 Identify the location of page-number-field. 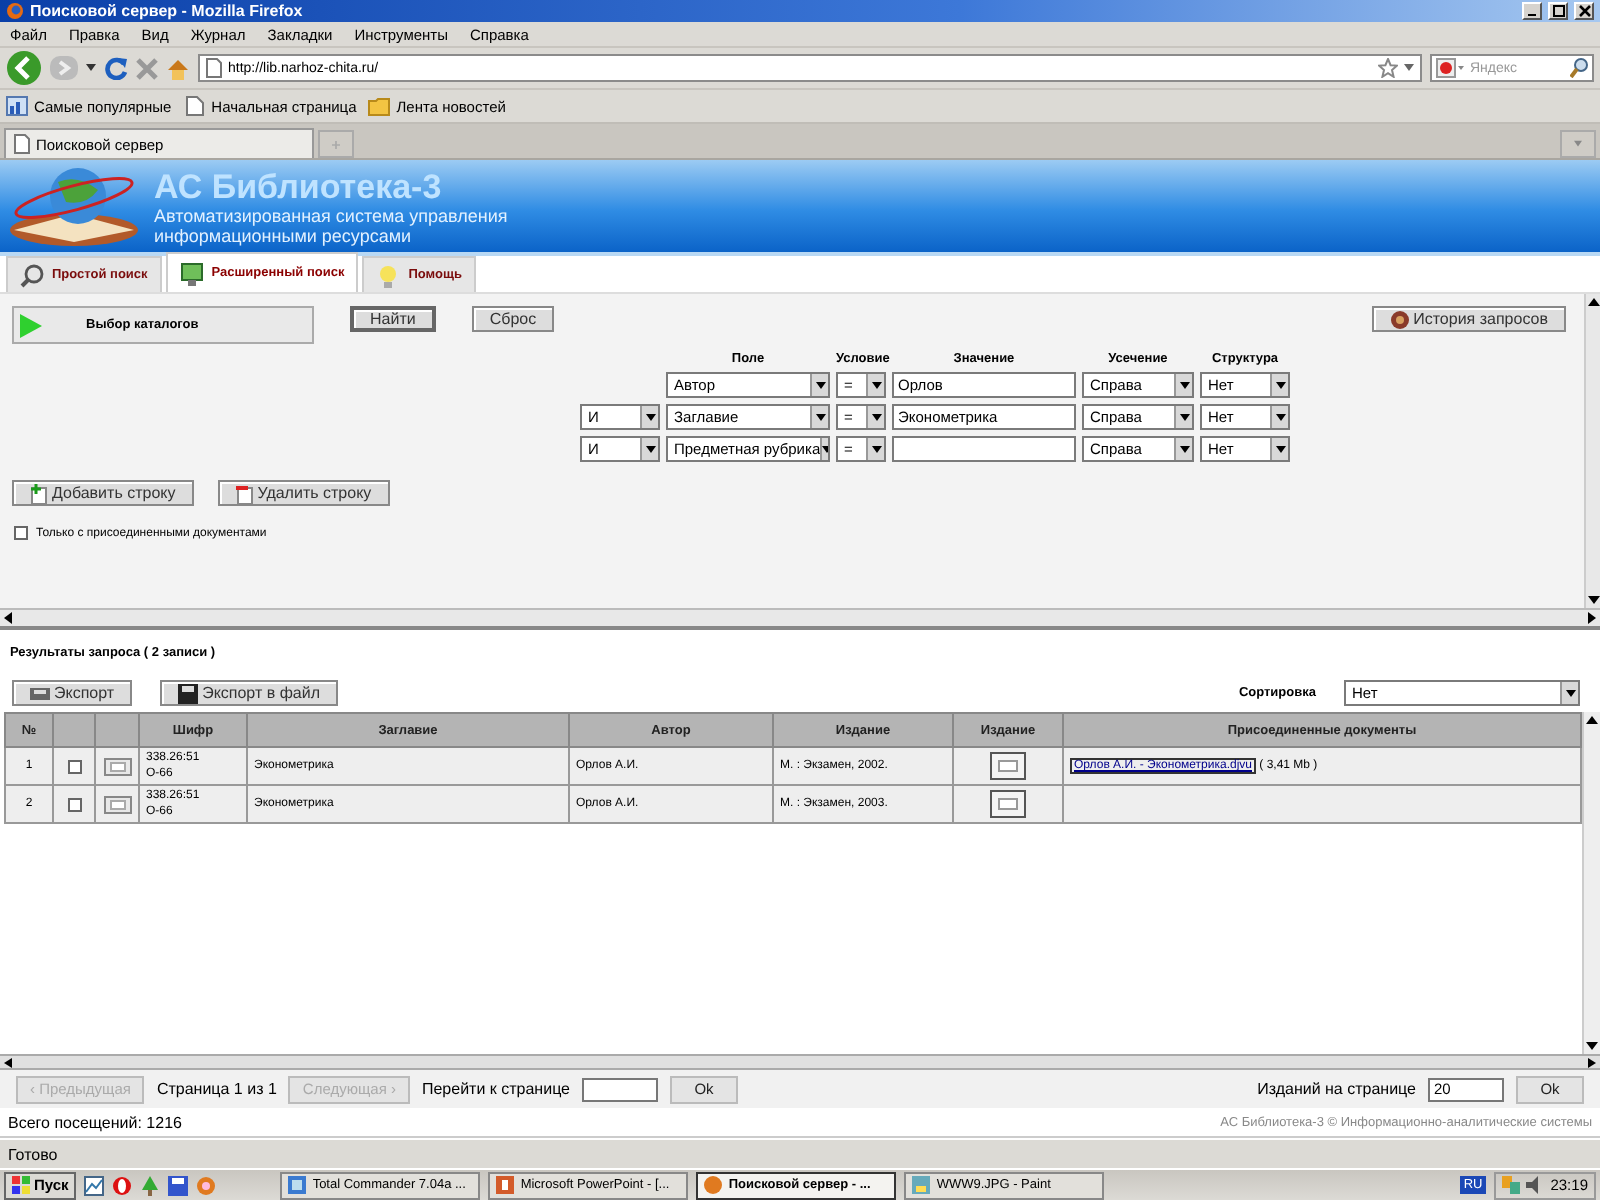
(620, 1089).